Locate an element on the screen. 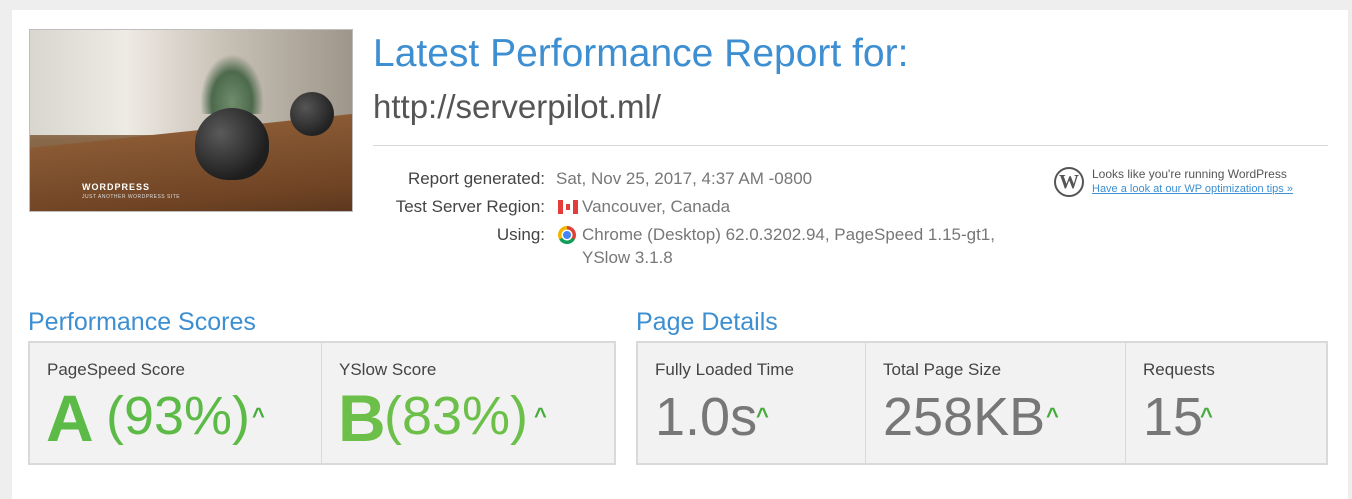 The width and height of the screenshot is (1352, 499). pagespeed-label: PageSpeed Score is located at coordinates (116, 369).